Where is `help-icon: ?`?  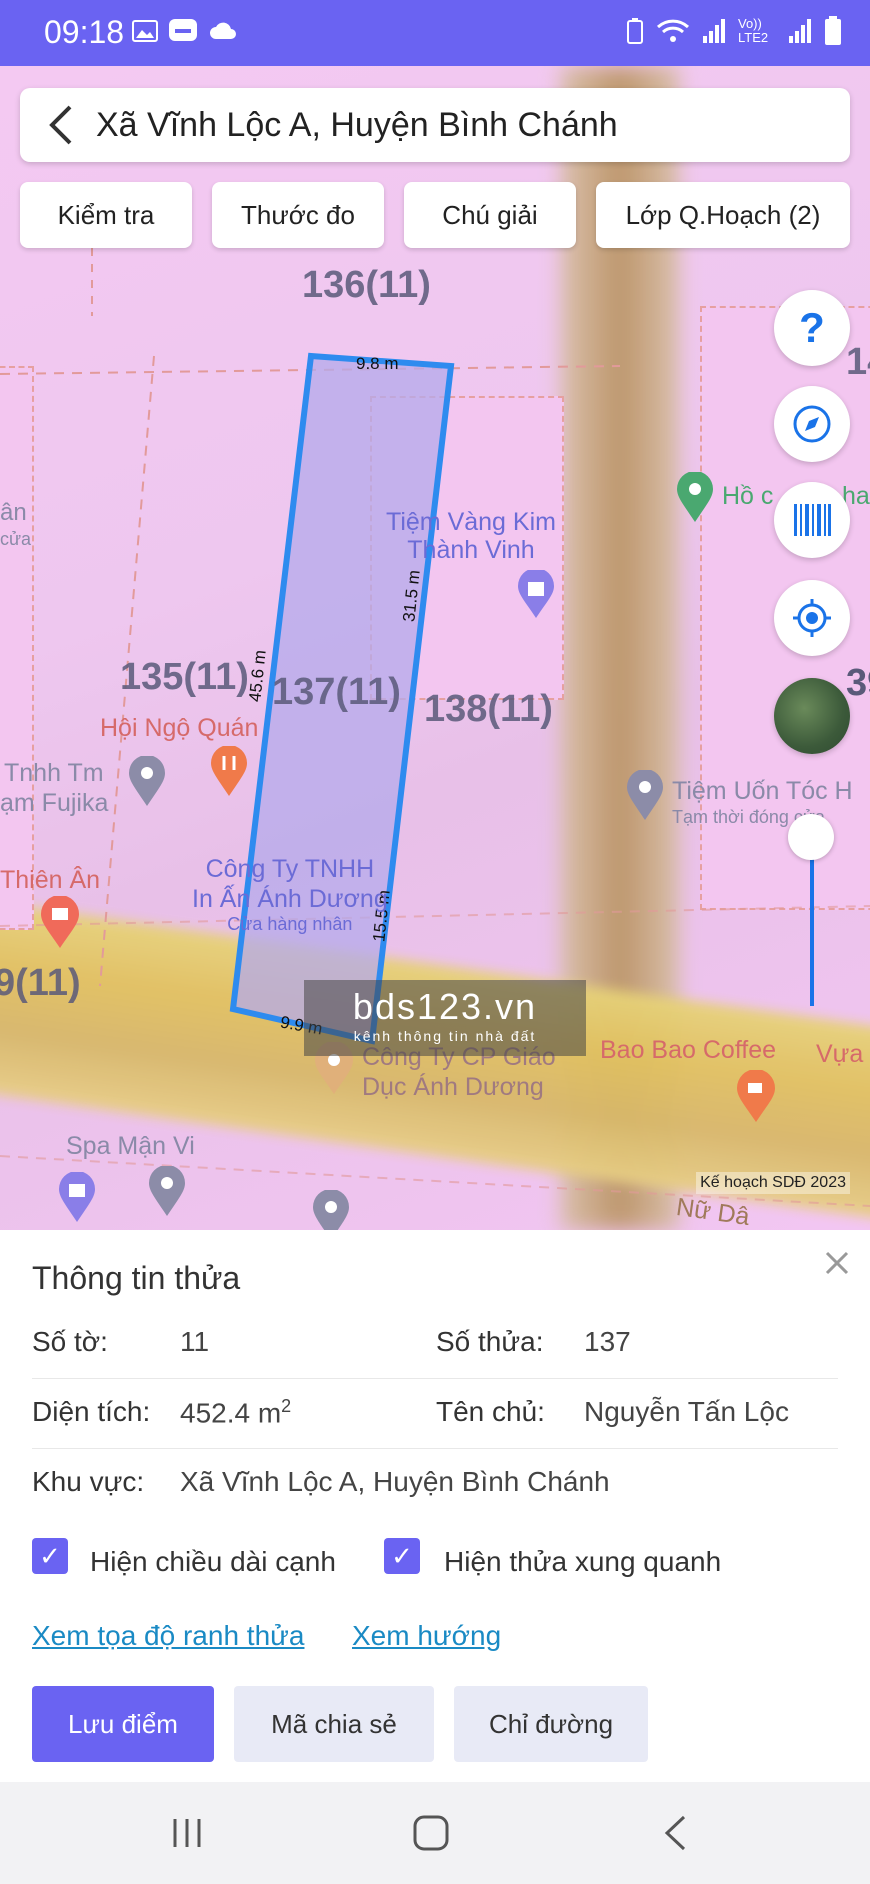
help-icon: ? is located at coordinates (812, 327).